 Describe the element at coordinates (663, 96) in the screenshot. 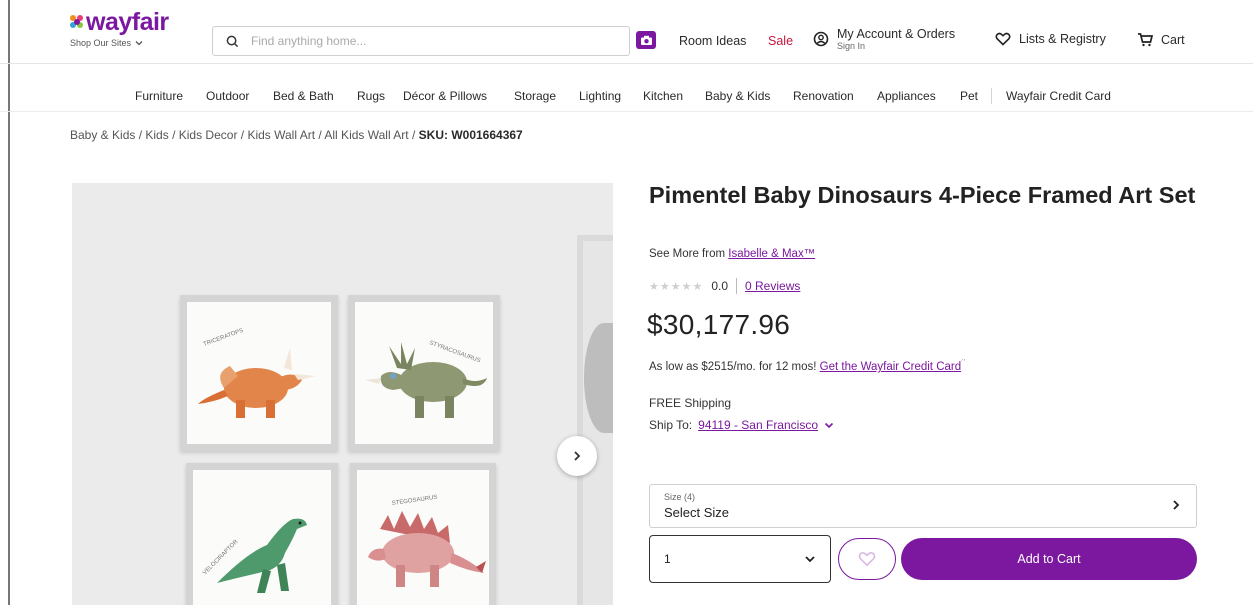

I see `nav-item-kitchen: Kitchen` at that location.